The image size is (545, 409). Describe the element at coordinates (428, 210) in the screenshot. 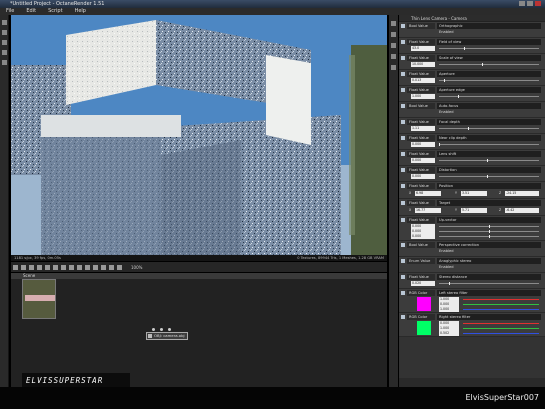

I see `x-field: 16.77` at that location.